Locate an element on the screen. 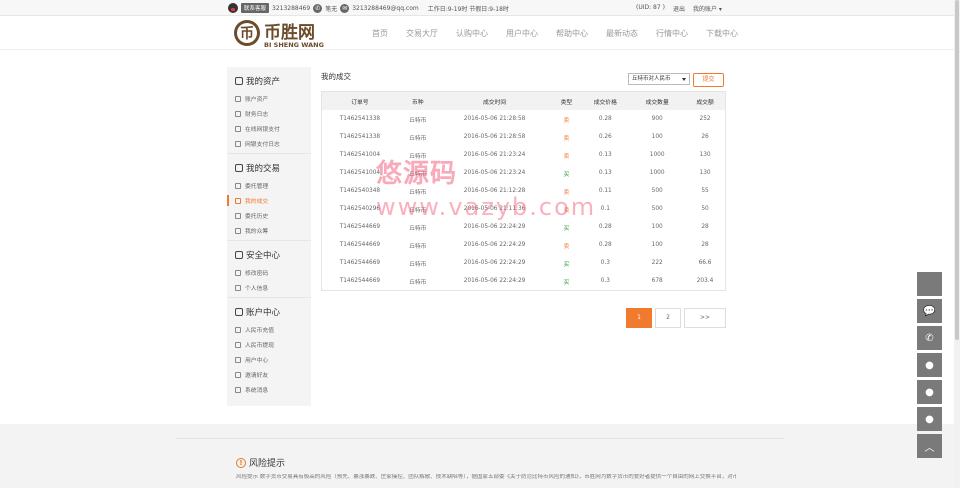 This screenshot has height=488, width=960. qq-float-button-1: ● is located at coordinates (929, 365).